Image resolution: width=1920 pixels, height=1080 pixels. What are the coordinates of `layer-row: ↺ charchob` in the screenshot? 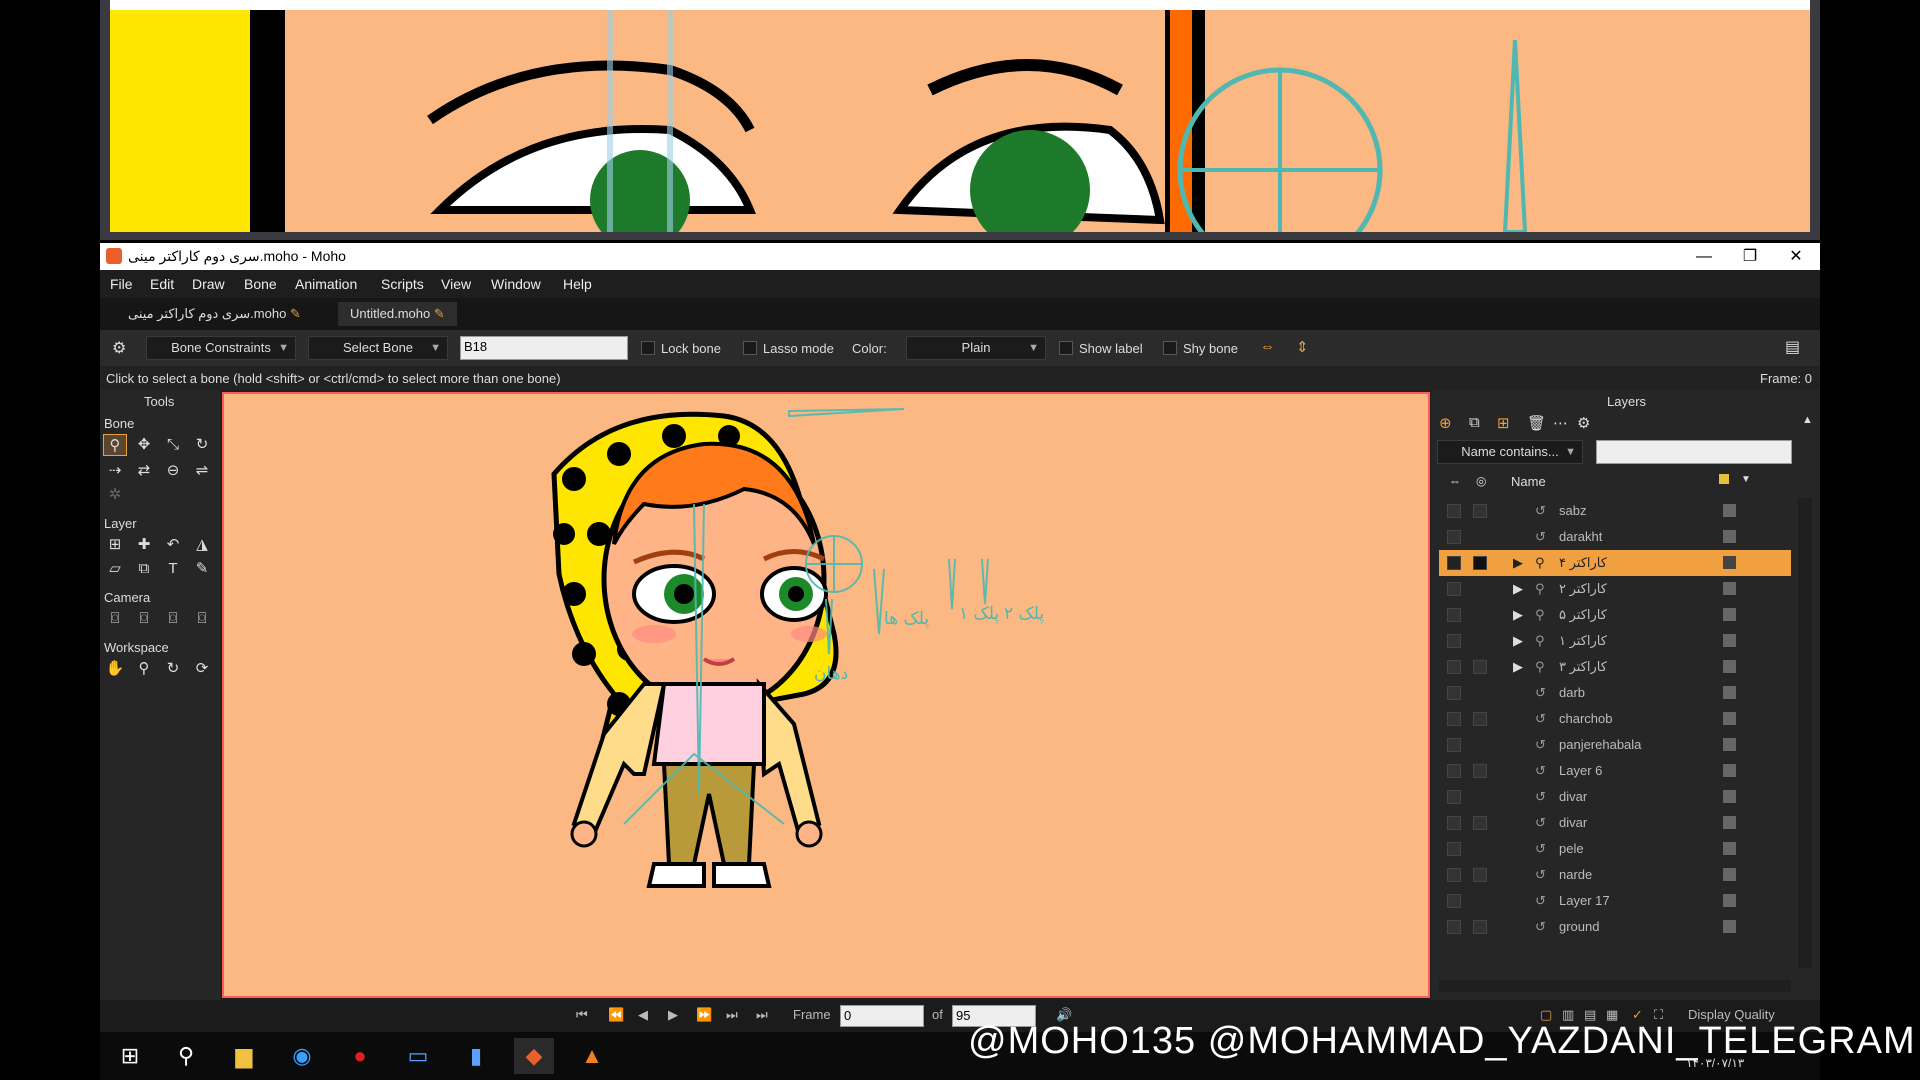 It's located at (1615, 719).